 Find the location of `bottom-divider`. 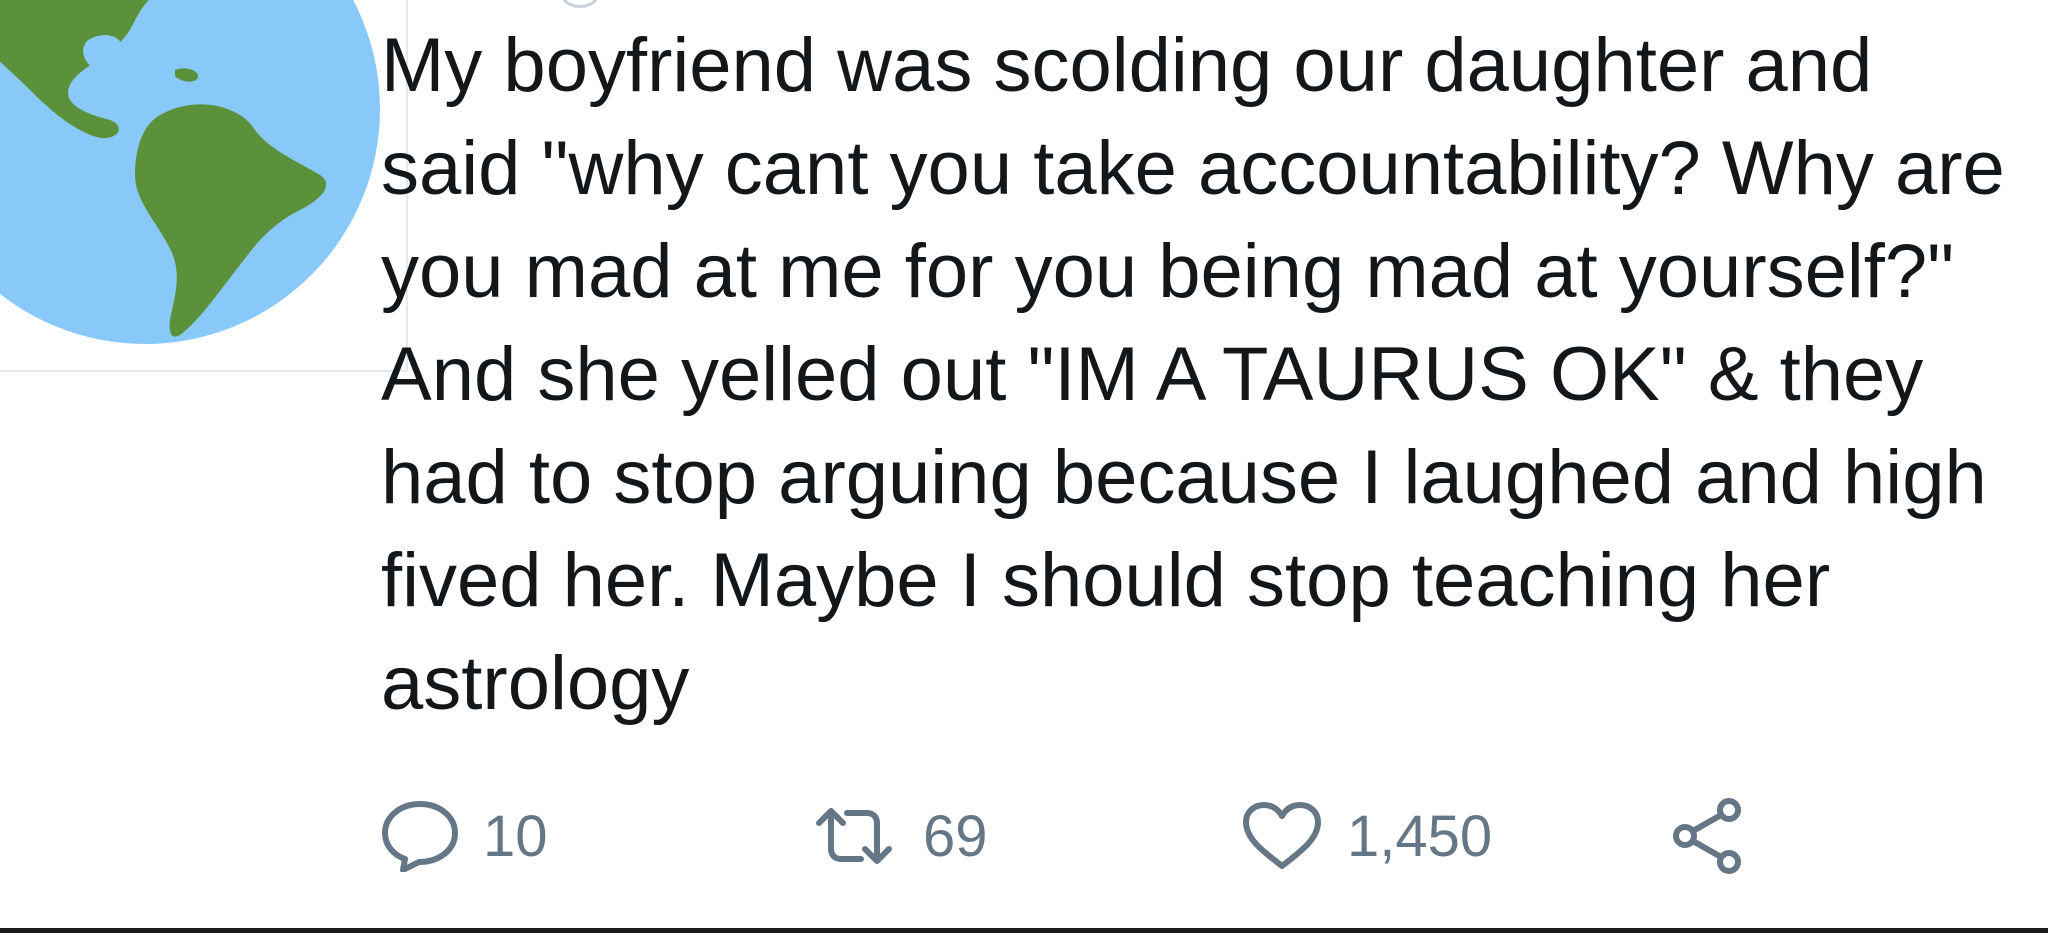

bottom-divider is located at coordinates (1024, 930).